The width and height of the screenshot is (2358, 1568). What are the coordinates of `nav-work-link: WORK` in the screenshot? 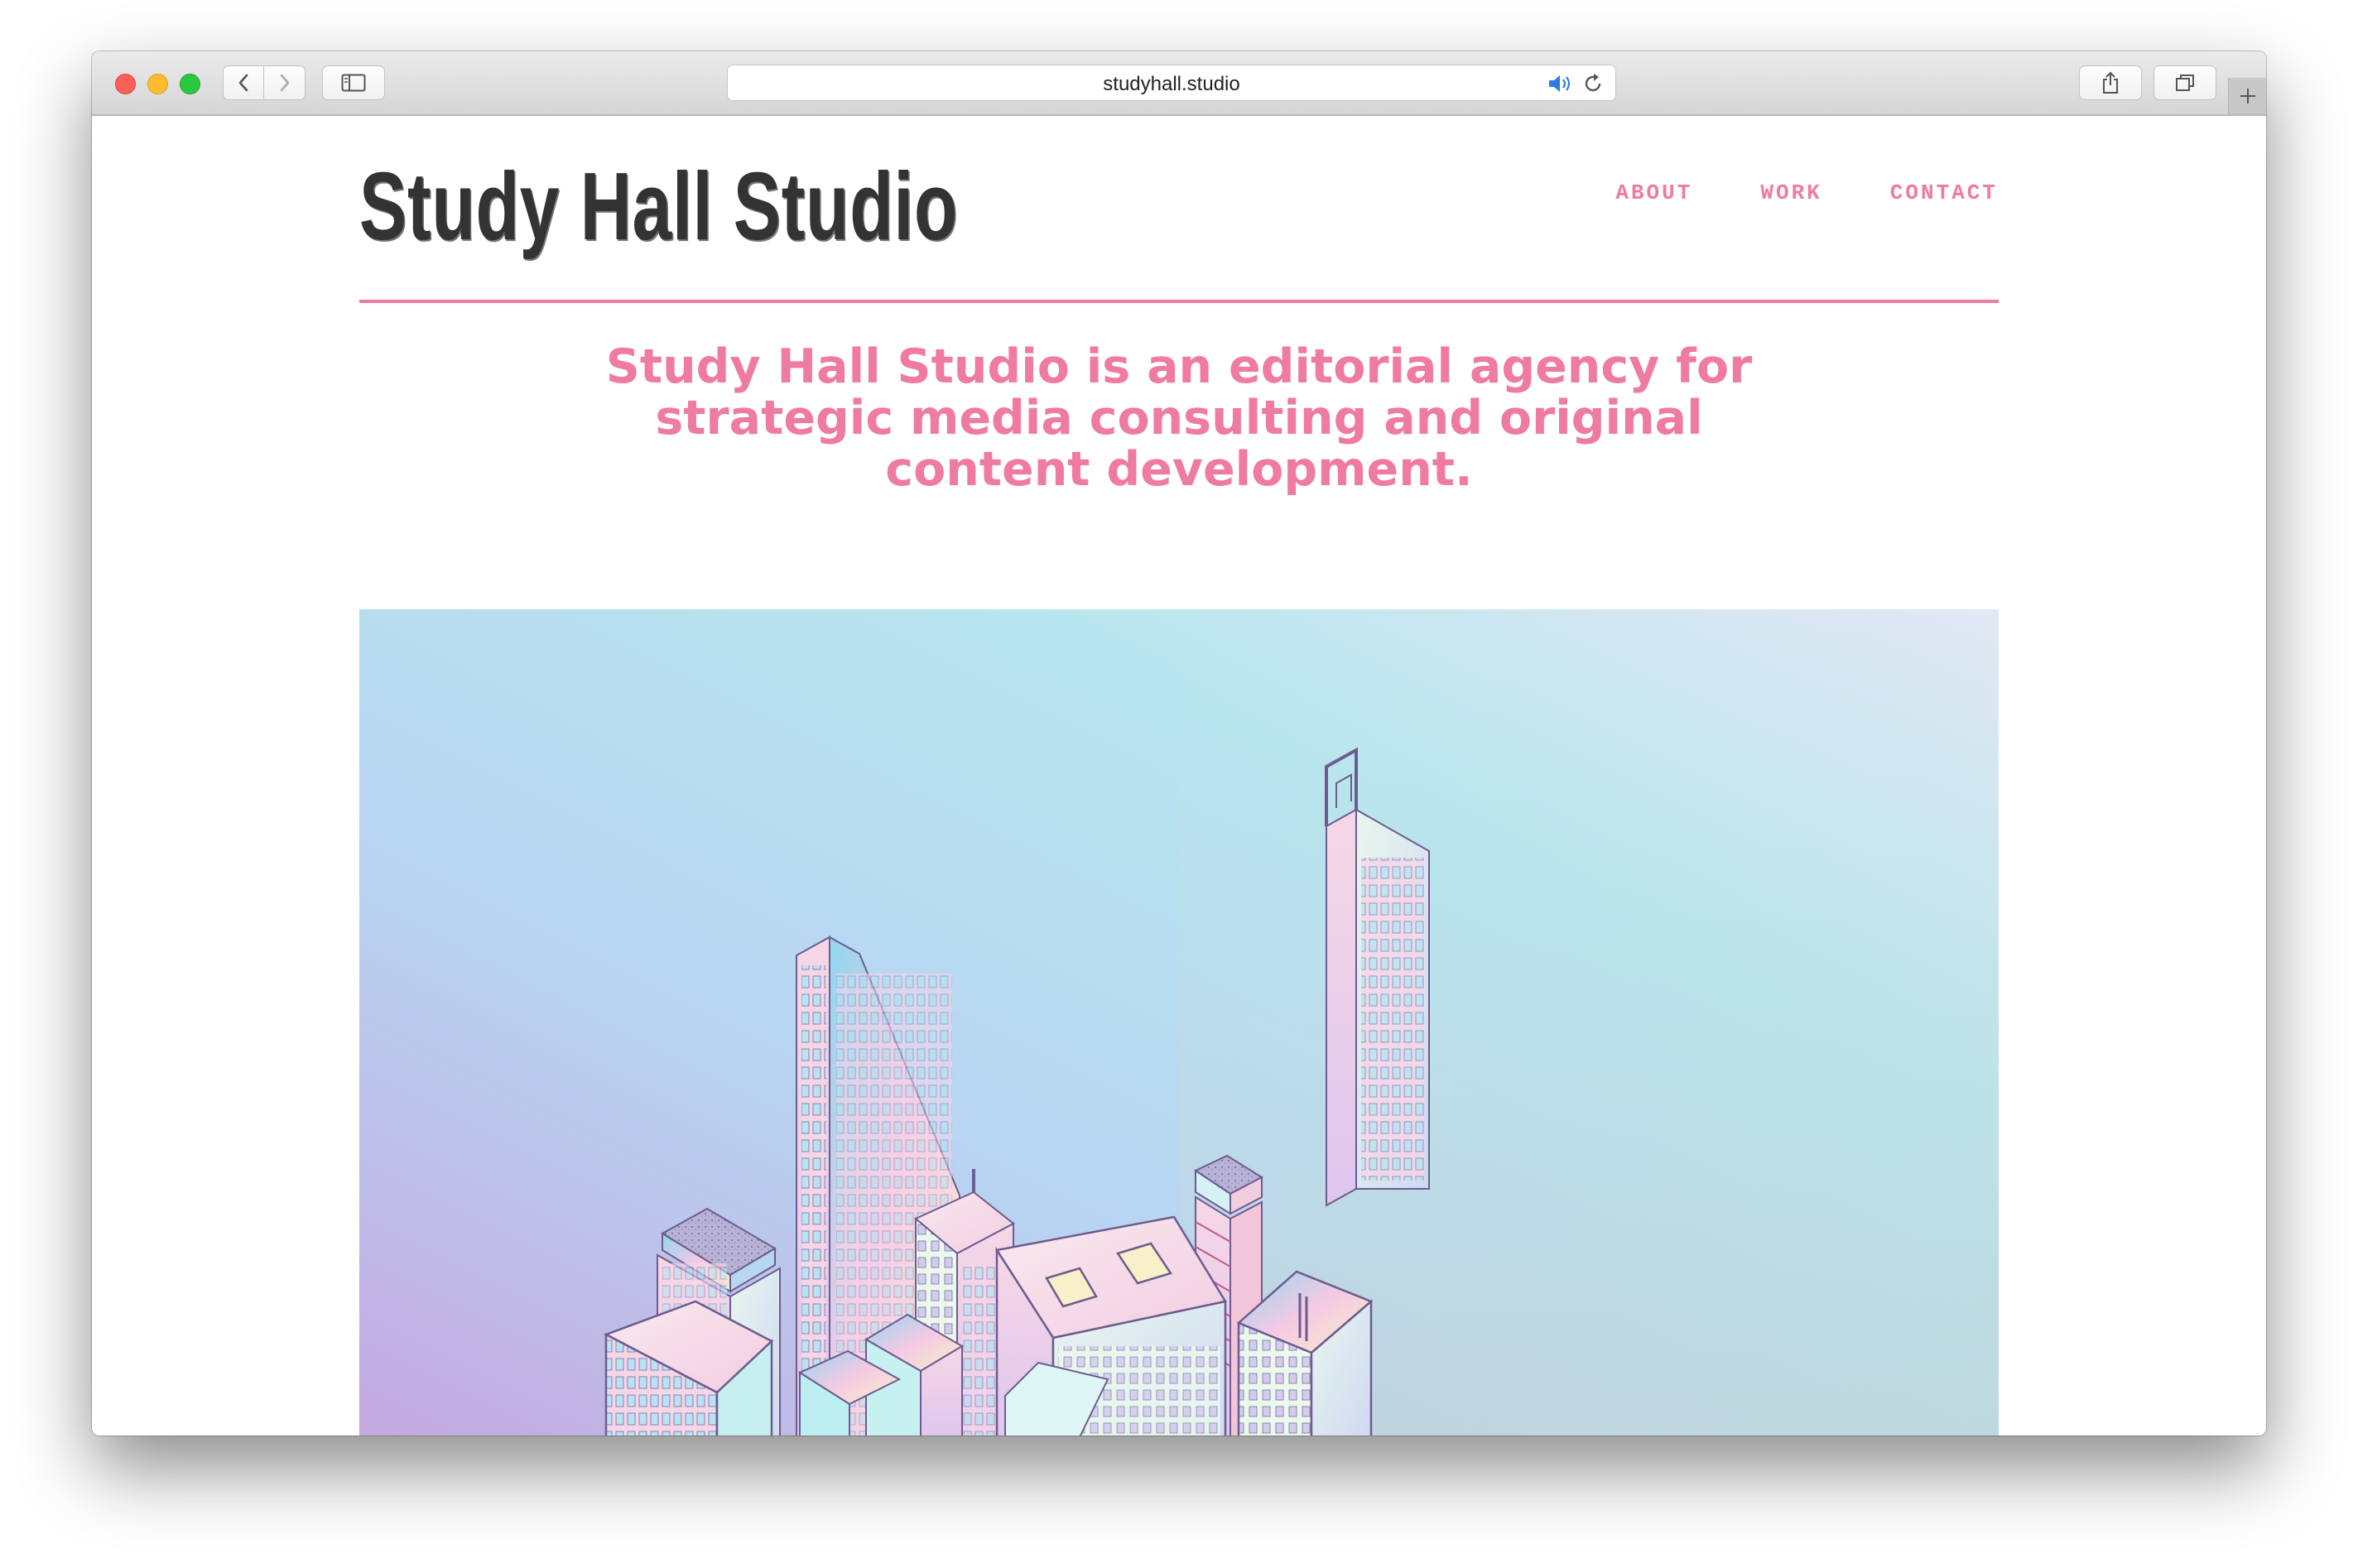 It's located at (1790, 192).